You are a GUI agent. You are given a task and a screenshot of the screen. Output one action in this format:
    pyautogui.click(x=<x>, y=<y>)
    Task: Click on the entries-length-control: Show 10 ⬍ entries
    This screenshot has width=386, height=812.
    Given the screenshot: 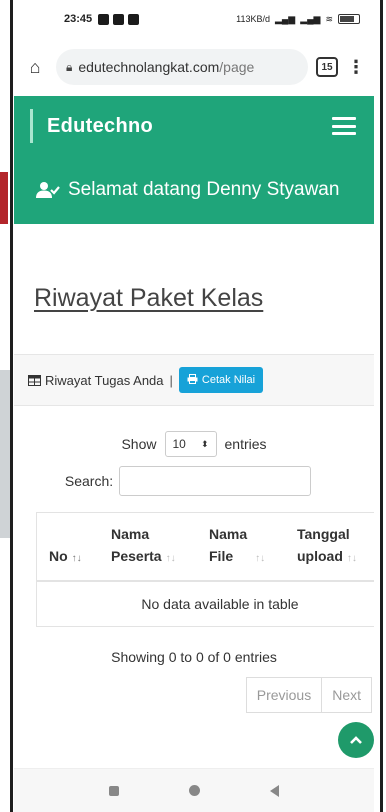 What is the action you would take?
    pyautogui.click(x=194, y=444)
    